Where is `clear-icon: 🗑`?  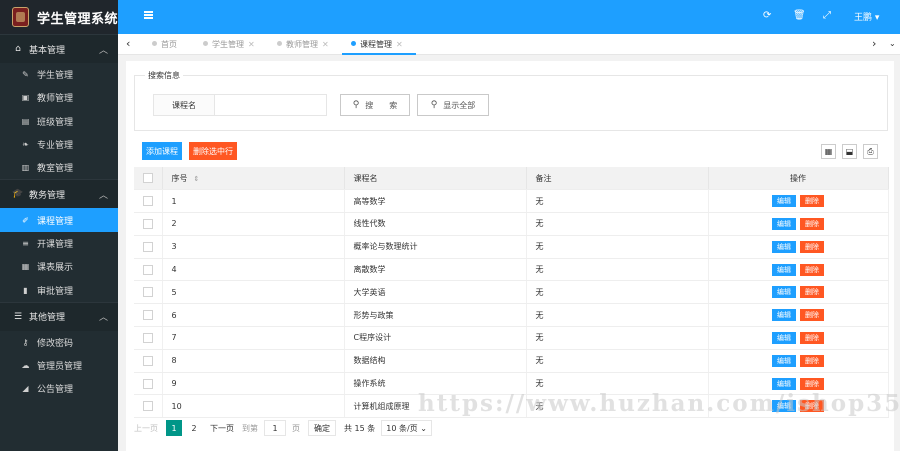
clear-icon: 🗑 is located at coordinates (799, 15).